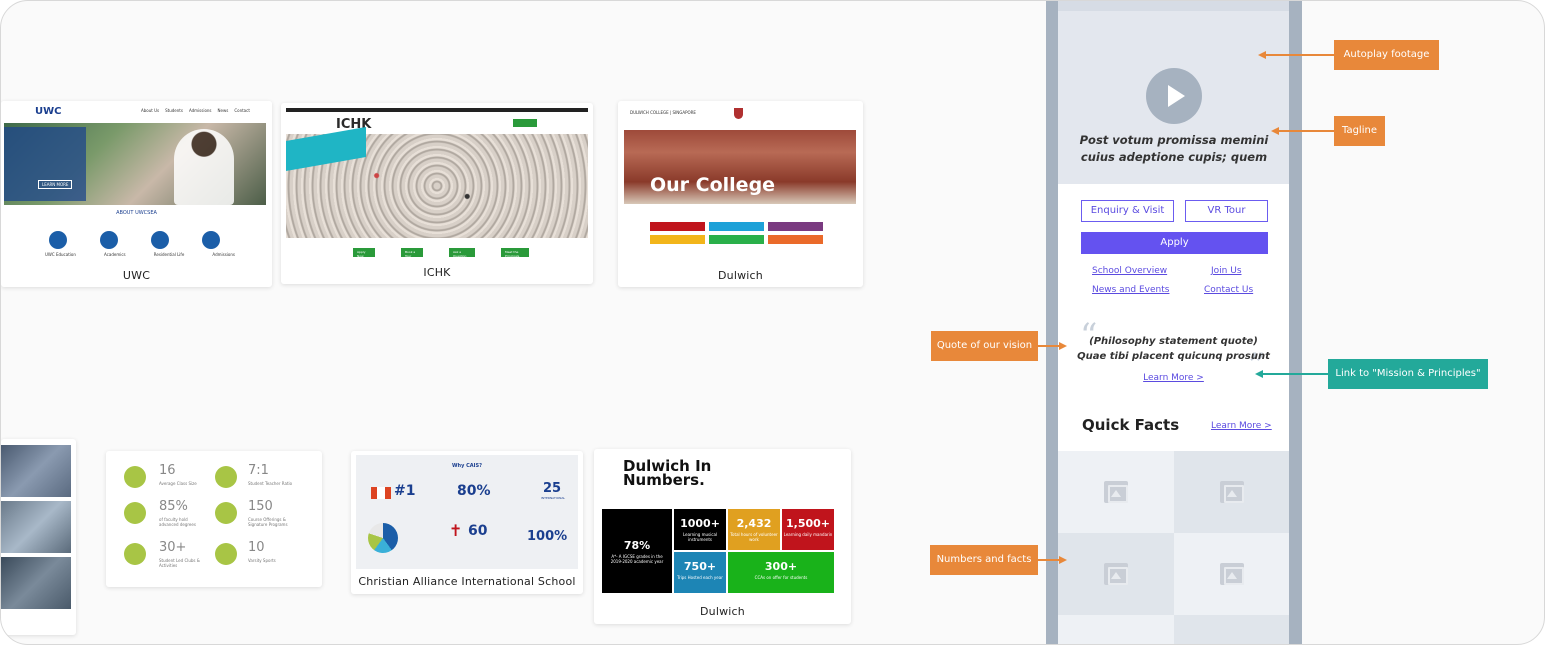 Image resolution: width=1545 pixels, height=645 pixels. What do you see at coordinates (474, 491) in the screenshot?
I see `cais-stat: 80%` at bounding box center [474, 491].